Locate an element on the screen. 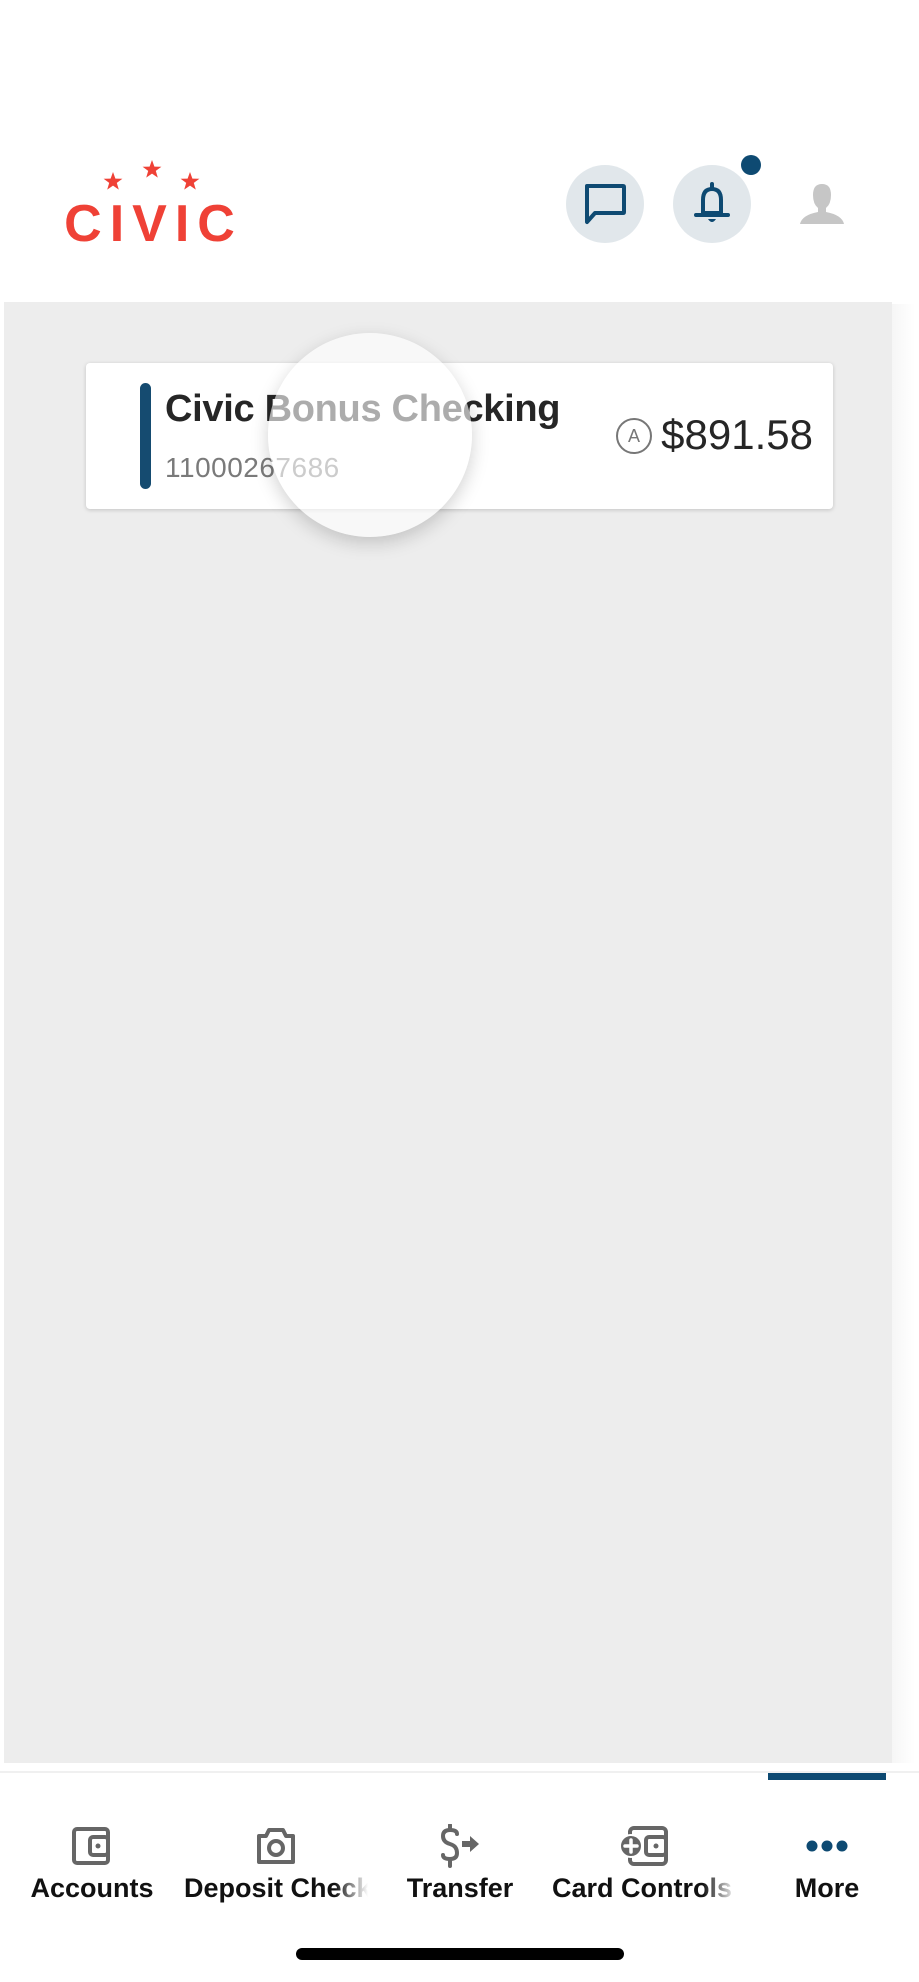 The width and height of the screenshot is (919, 1982). civic-logo: CIVIC is located at coordinates (153, 205).